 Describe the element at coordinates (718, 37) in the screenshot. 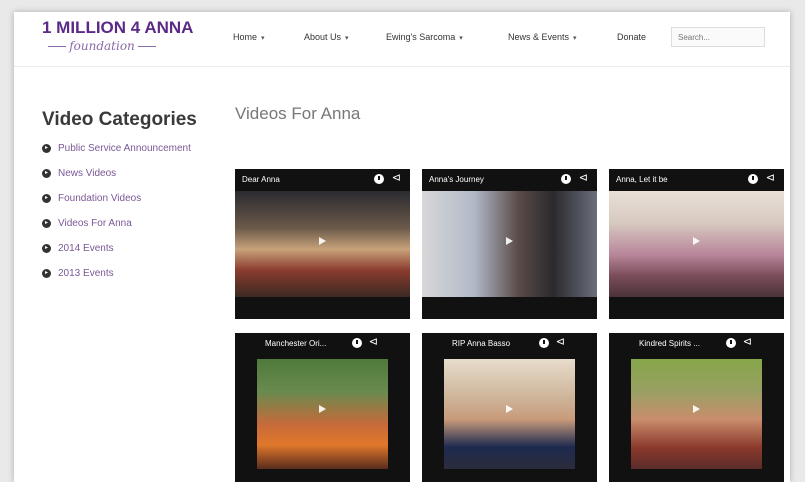

I see `search-input` at that location.